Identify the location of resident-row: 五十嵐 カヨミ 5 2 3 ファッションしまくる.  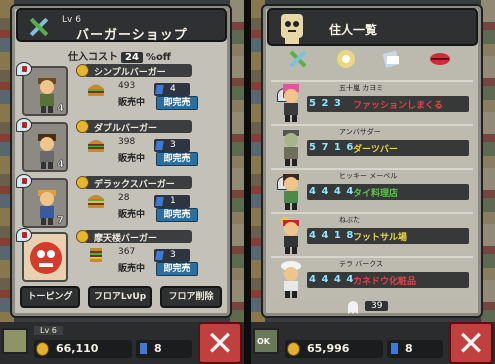
(372, 101).